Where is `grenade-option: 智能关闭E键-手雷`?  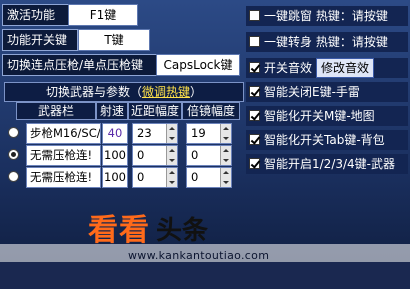 grenade-option: 智能关闭E键-手雷 is located at coordinates (327, 92).